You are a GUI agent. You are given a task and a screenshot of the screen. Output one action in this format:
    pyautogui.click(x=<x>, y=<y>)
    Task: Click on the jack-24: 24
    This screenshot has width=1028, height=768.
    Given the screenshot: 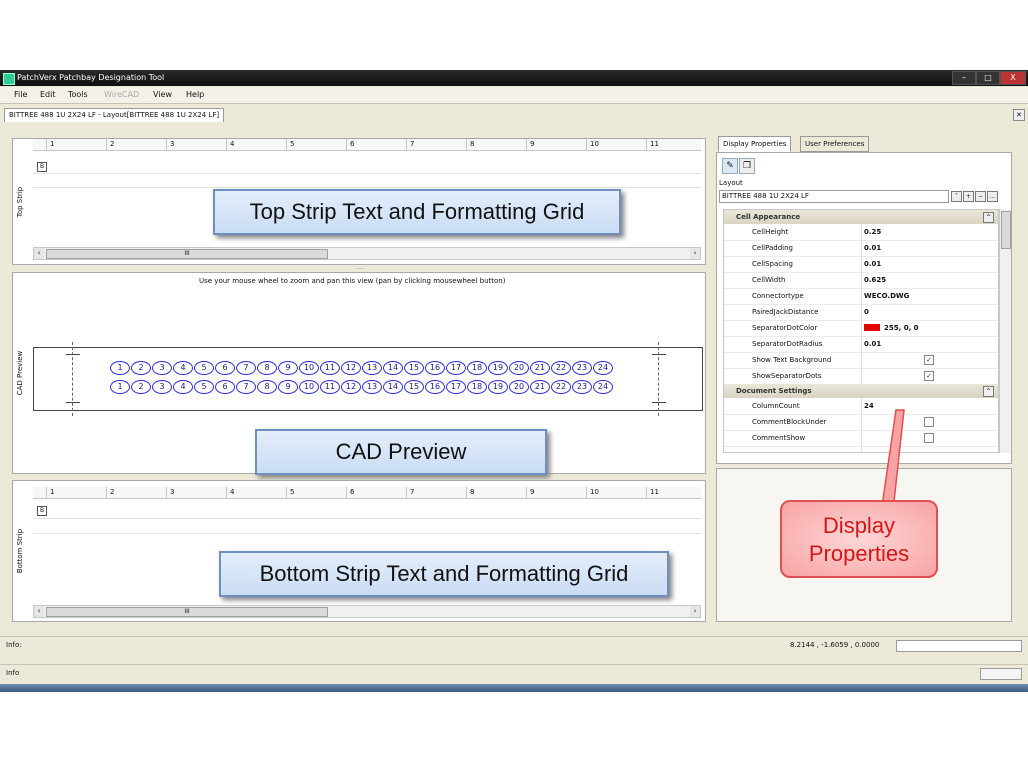 What is the action you would take?
    pyautogui.click(x=603, y=387)
    